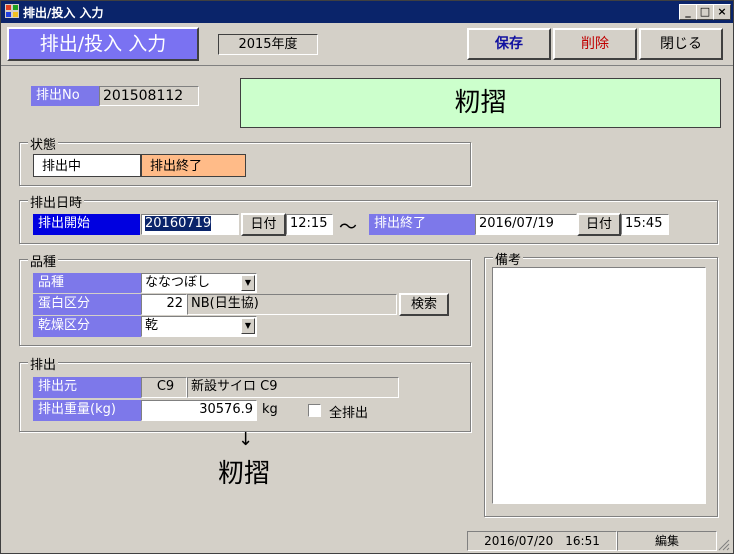 The image size is (734, 554). Describe the element at coordinates (526, 224) in the screenshot. I see `end-date-input: 2016/07/19` at that location.